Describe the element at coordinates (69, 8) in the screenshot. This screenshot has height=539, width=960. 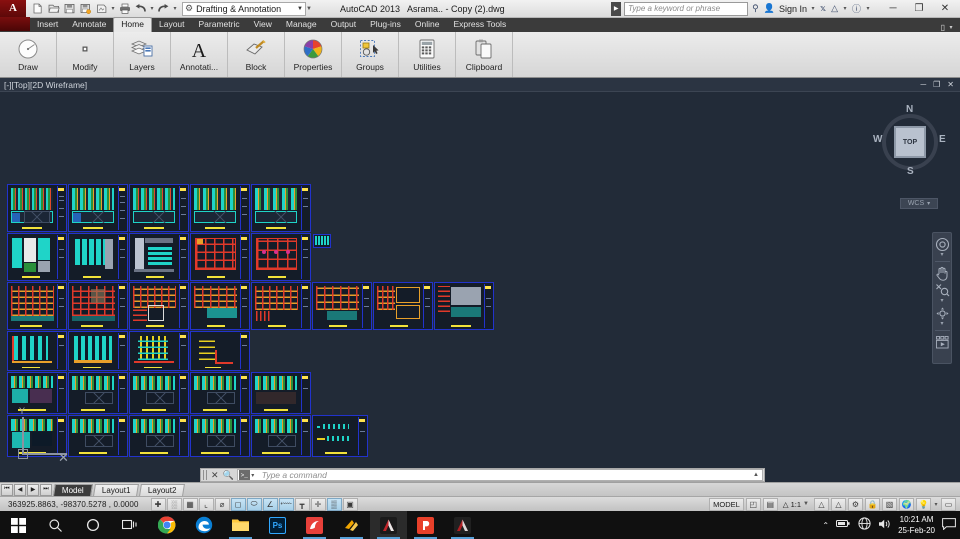
I see `save-icon` at that location.